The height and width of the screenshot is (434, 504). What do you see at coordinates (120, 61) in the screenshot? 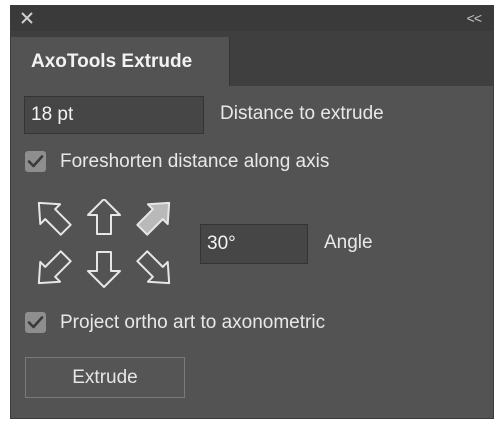
I see `tab-axotools-extrude: AxoTools Extrude` at bounding box center [120, 61].